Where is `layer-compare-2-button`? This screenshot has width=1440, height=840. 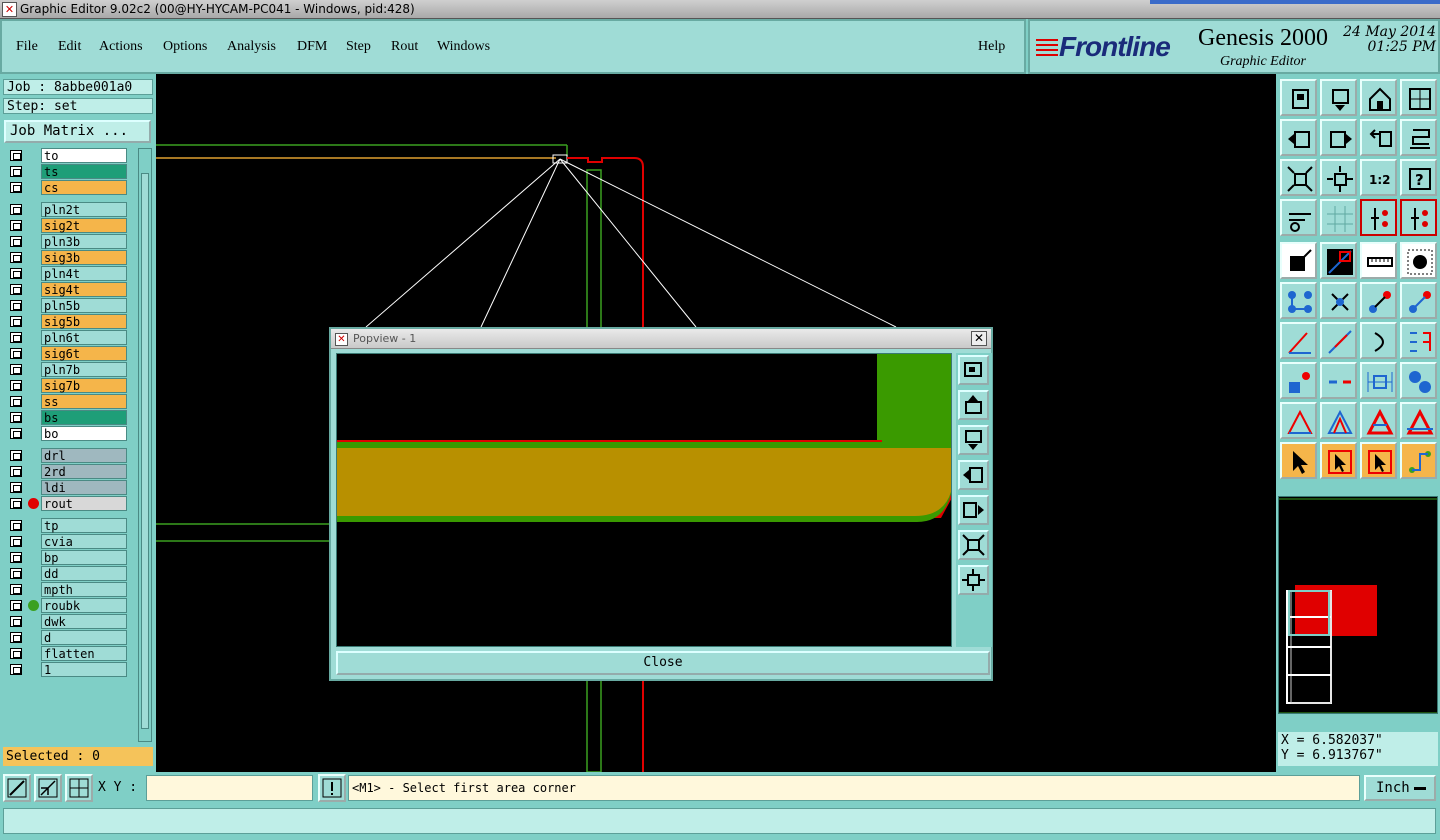
layer-compare-2-button is located at coordinates (1418, 217).